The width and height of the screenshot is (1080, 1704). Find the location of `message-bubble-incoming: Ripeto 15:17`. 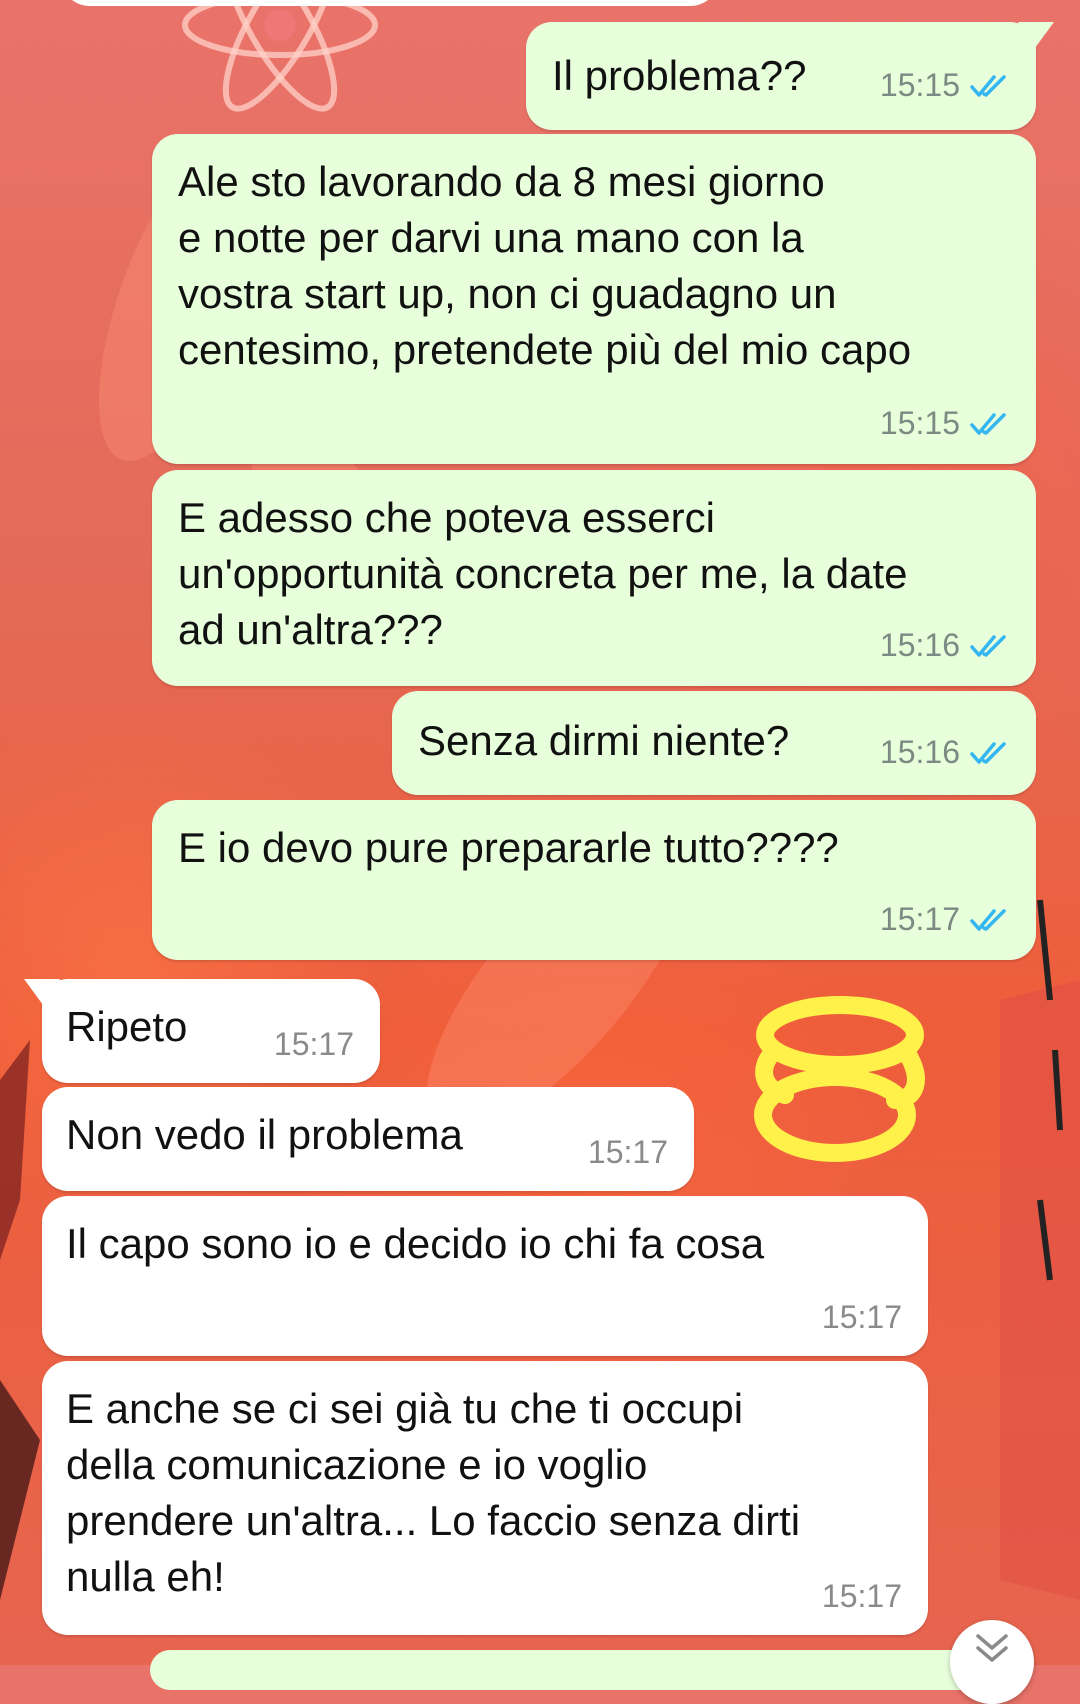

message-bubble-incoming: Ripeto 15:17 is located at coordinates (202, 1031).